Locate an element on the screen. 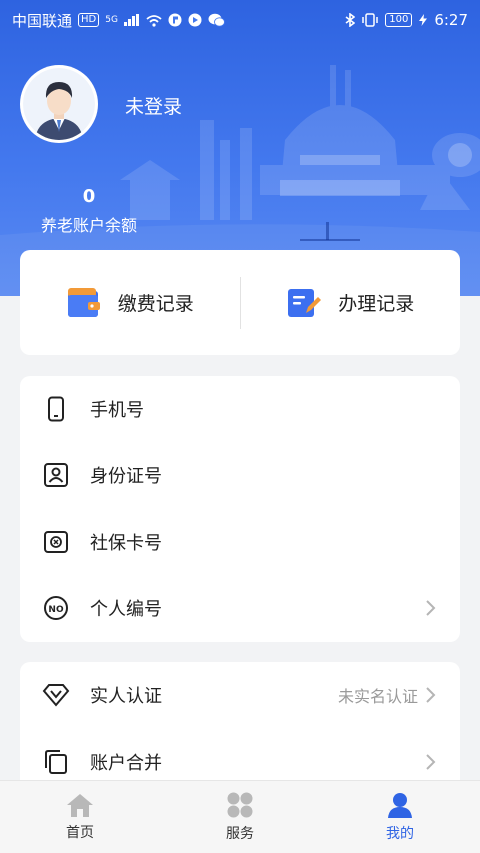 This screenshot has height=853, width=480. user-avatar-icon is located at coordinates (59, 104).